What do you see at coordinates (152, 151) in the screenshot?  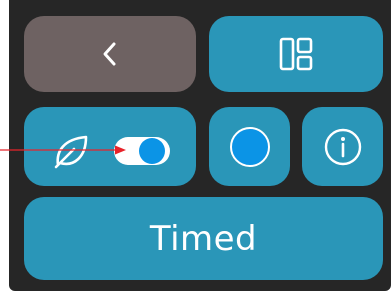 I see `eco-toggle-knob` at bounding box center [152, 151].